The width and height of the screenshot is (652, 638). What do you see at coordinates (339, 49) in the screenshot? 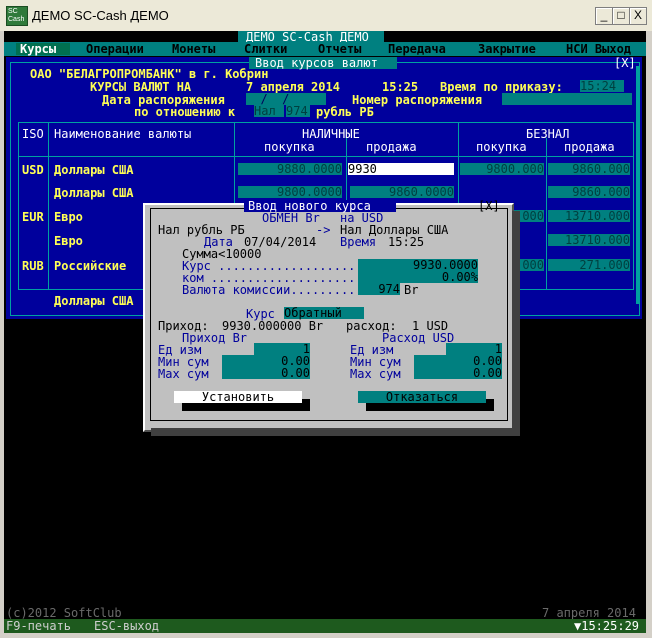
I see `menu-item-reports: Отчеты` at bounding box center [339, 49].